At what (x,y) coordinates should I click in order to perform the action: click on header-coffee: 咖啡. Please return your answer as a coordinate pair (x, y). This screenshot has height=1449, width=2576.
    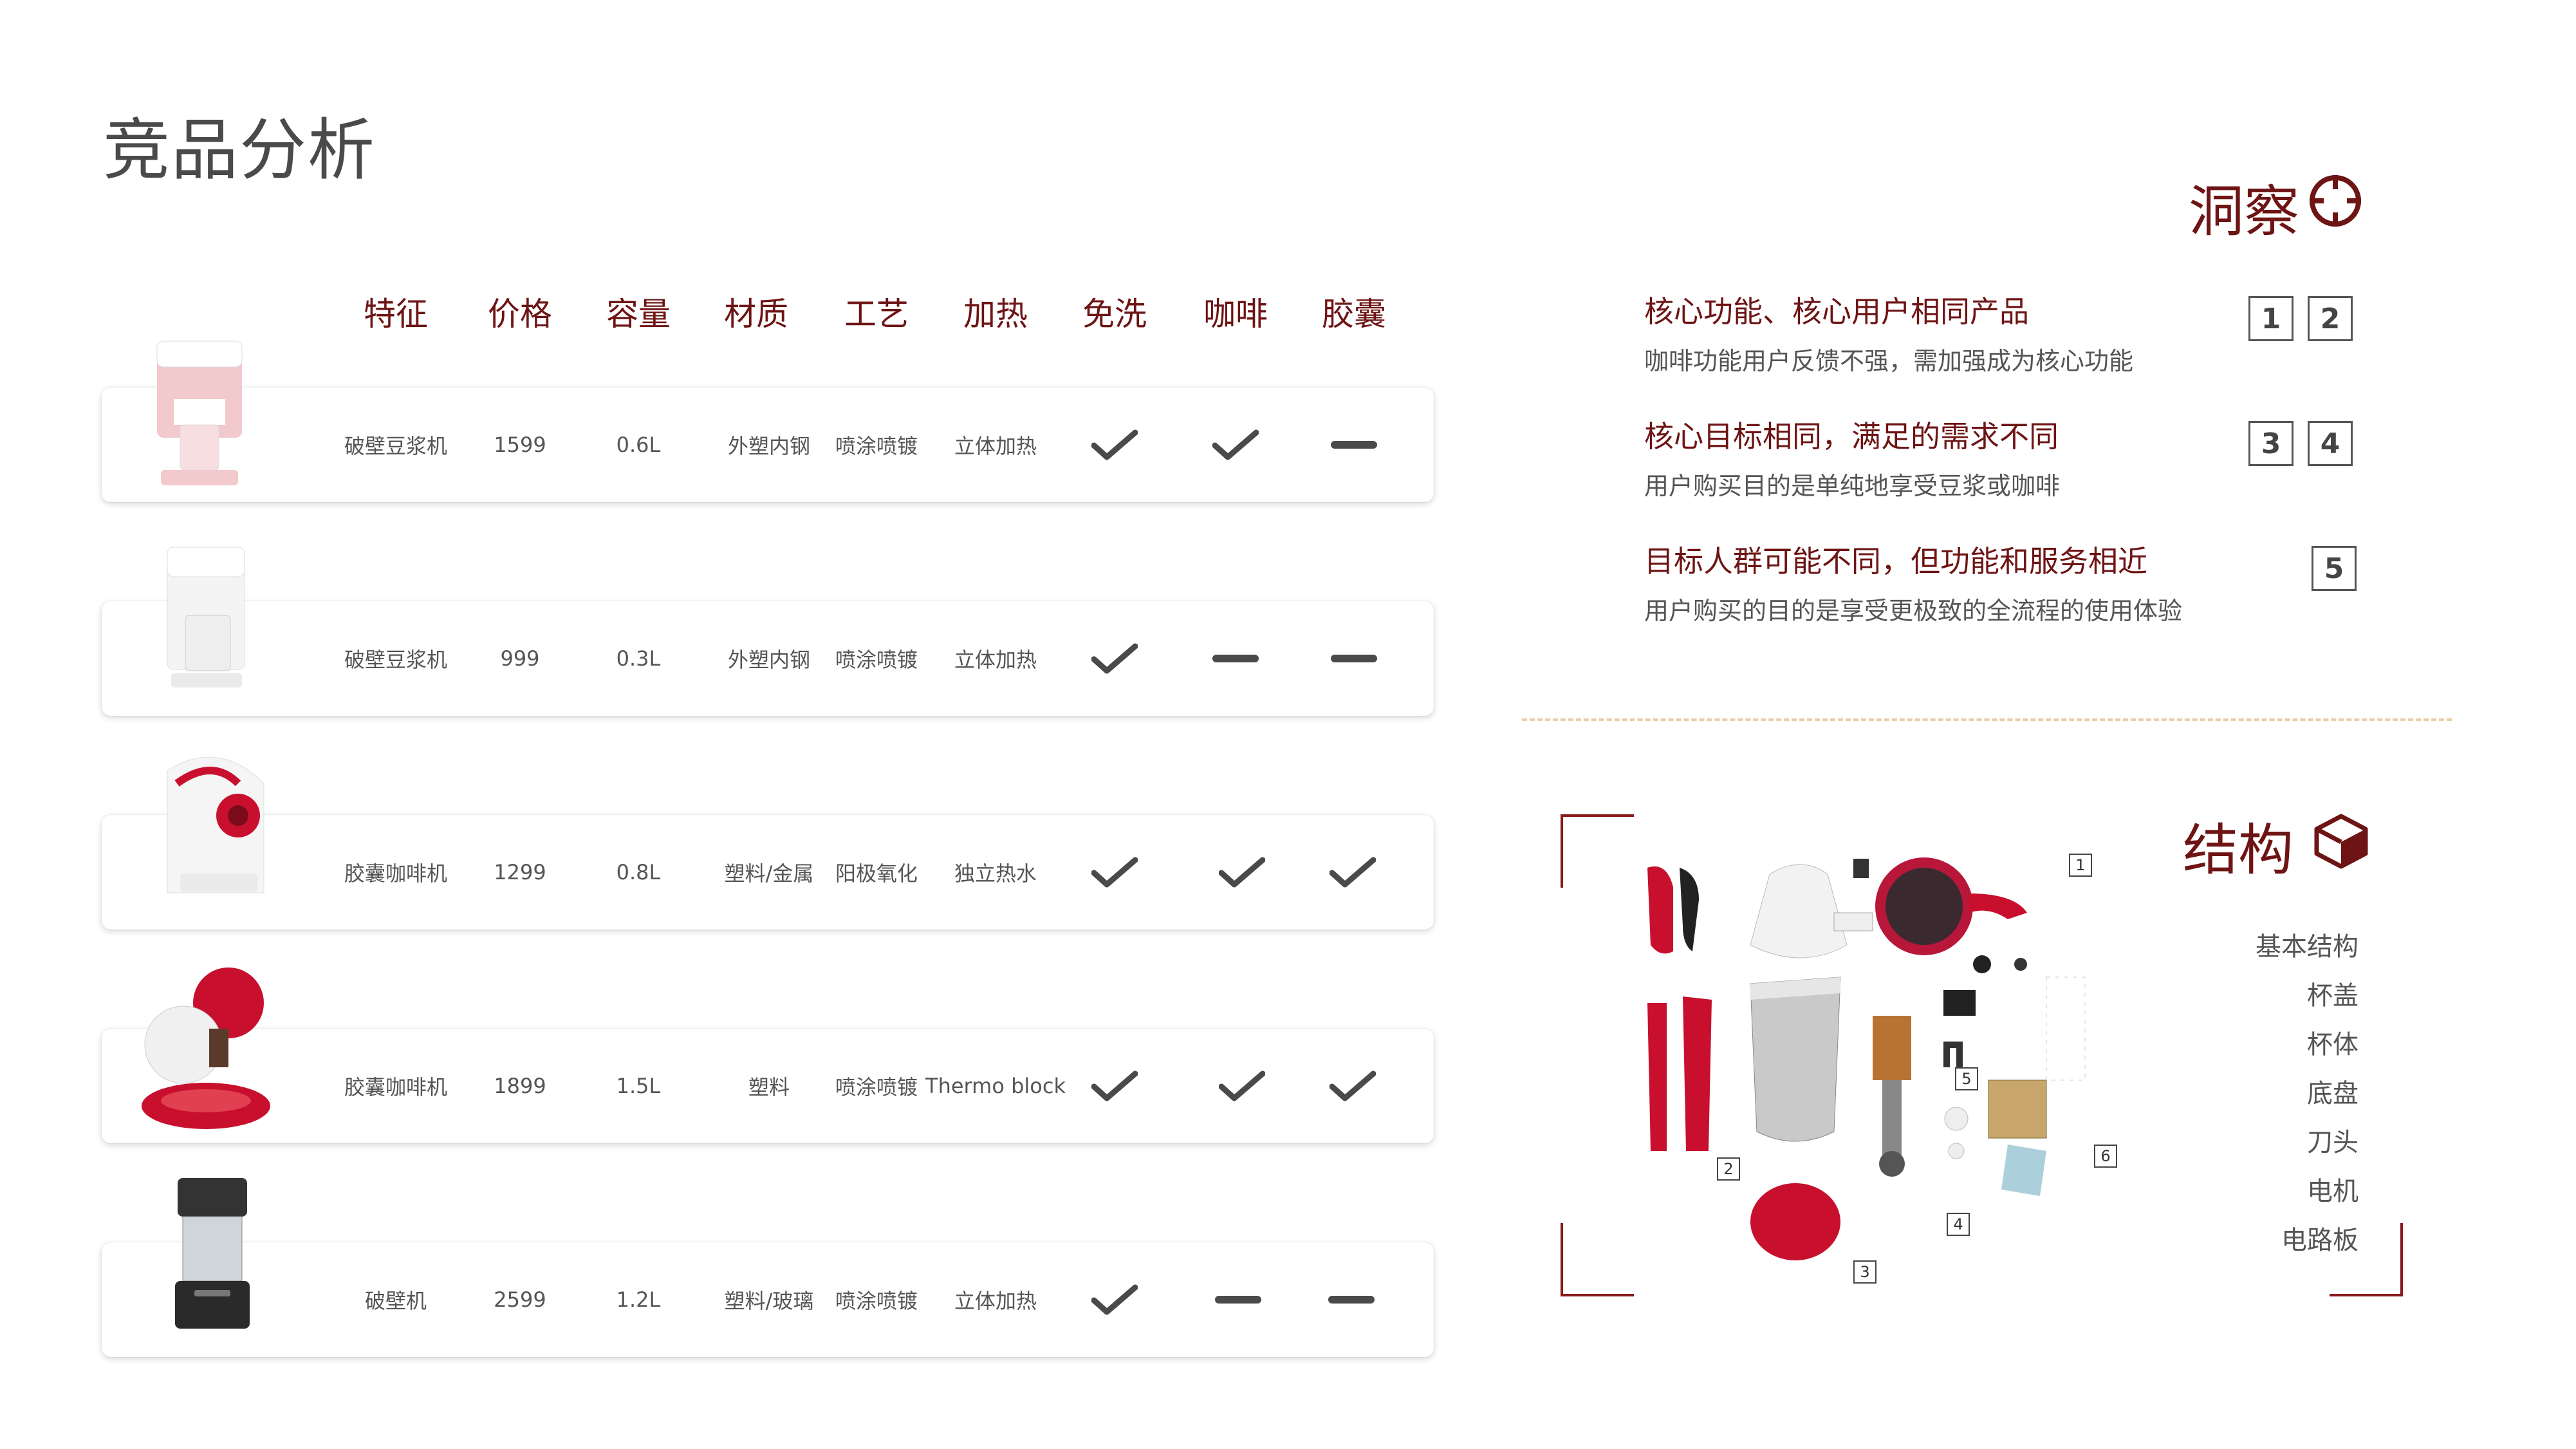
    Looking at the image, I should click on (1235, 314).